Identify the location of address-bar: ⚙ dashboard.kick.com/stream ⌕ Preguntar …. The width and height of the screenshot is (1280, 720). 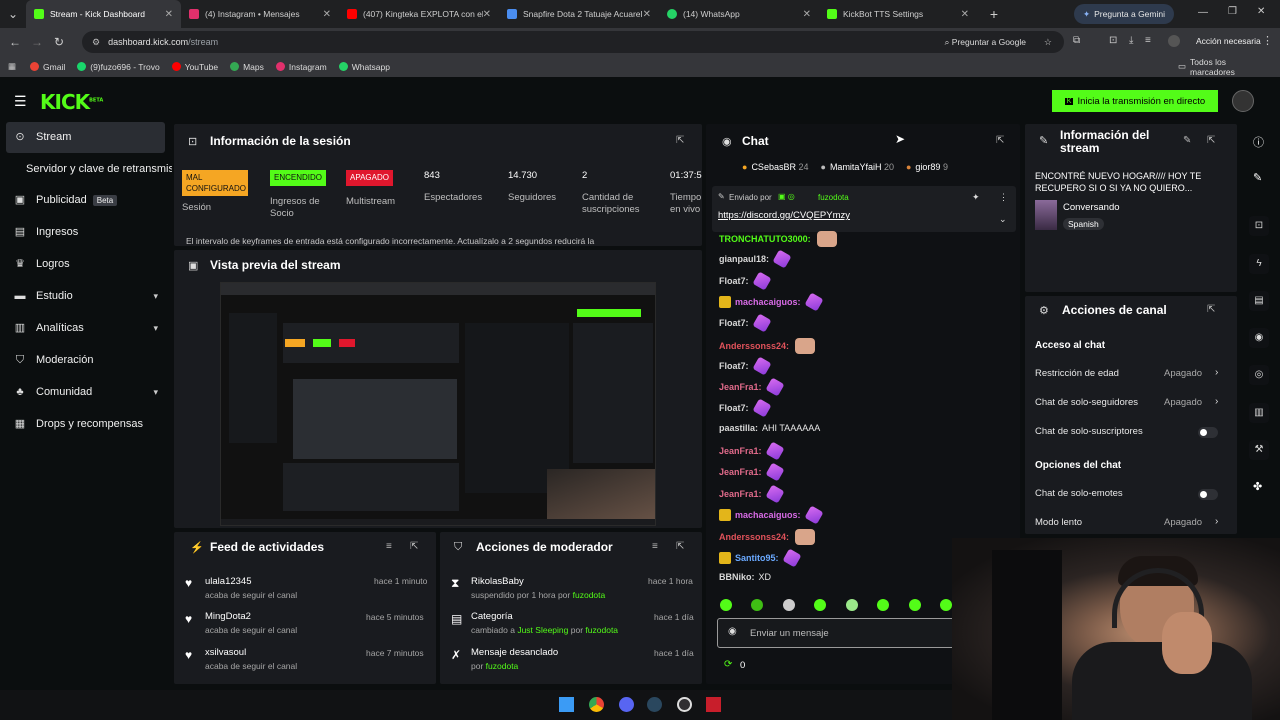
(573, 42).